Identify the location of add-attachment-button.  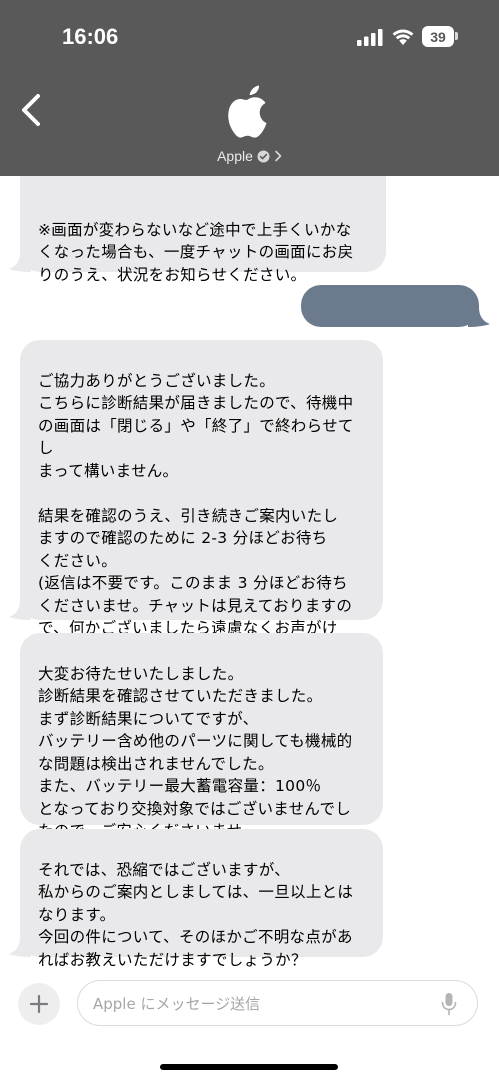
(39, 1004).